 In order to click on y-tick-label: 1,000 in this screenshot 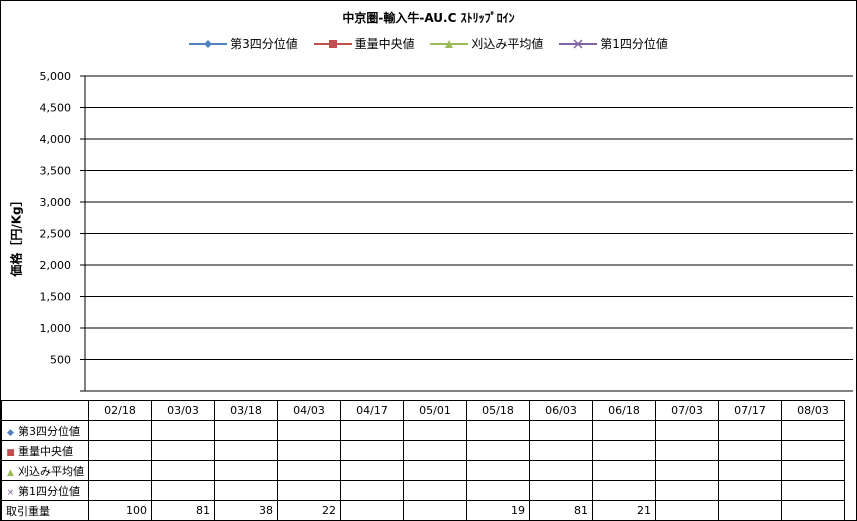, I will do `click(56, 328)`.